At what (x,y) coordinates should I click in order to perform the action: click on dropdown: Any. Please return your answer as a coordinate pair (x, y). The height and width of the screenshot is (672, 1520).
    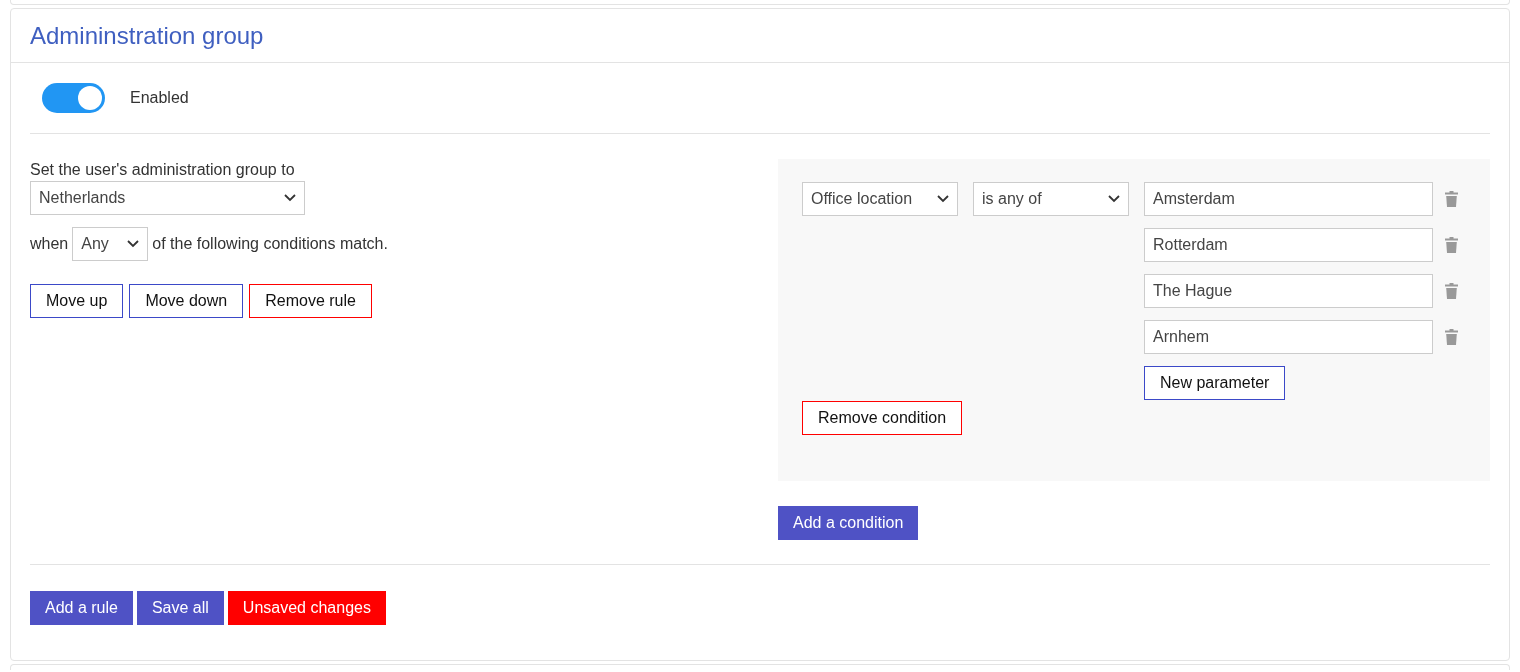
    Looking at the image, I should click on (110, 244).